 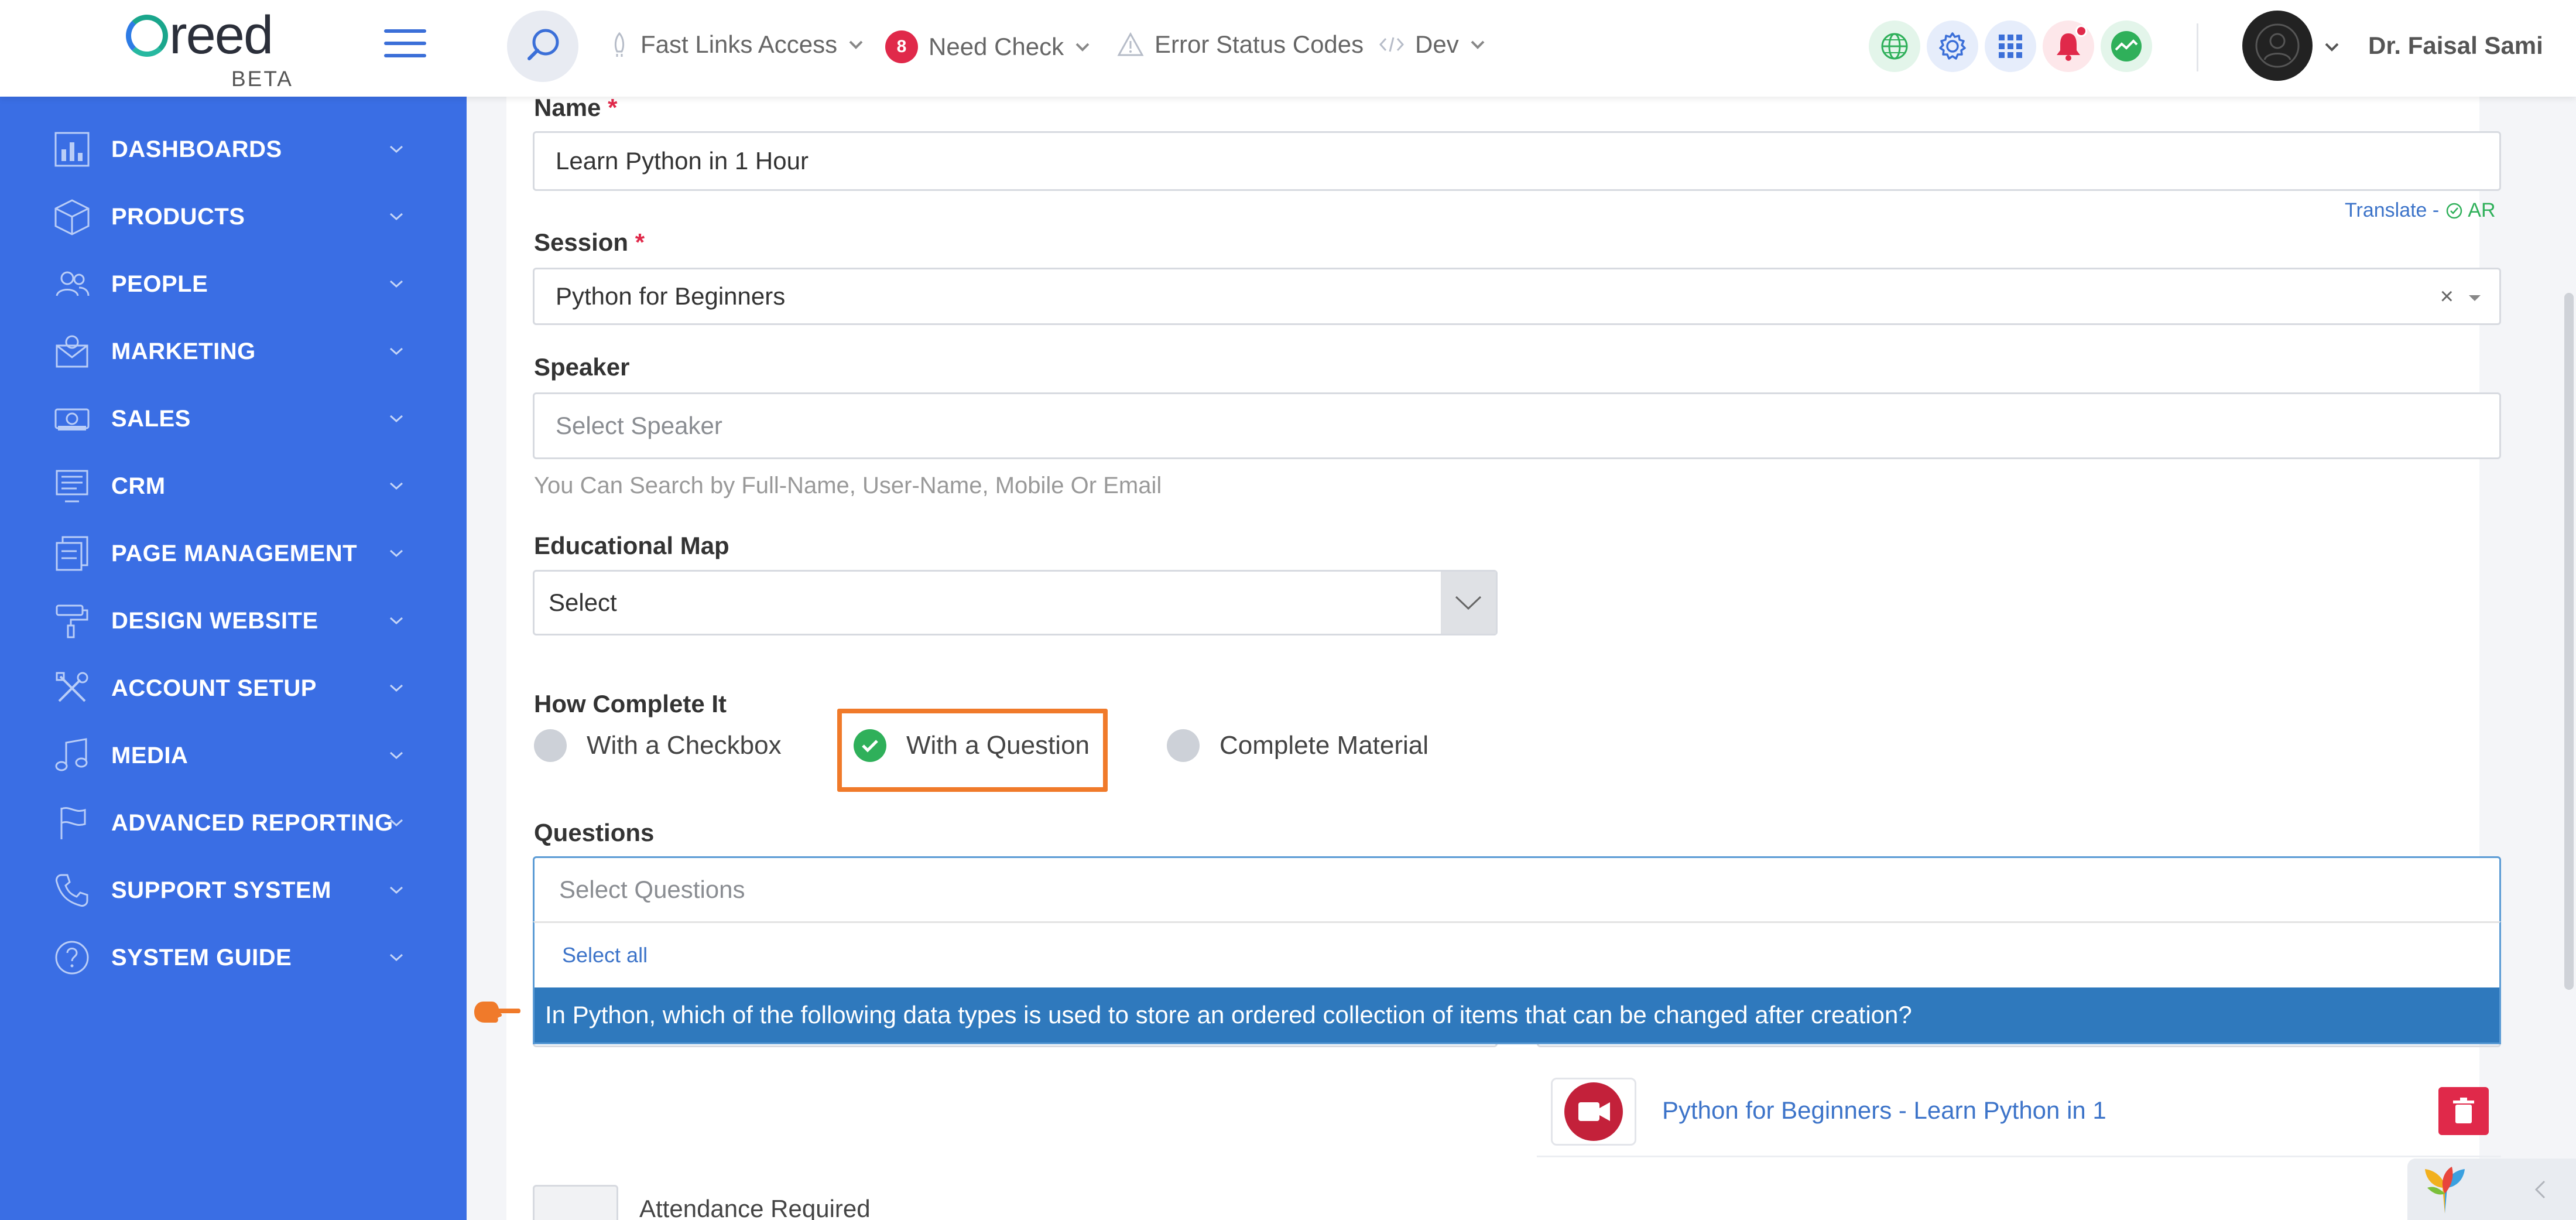 What do you see at coordinates (233, 486) in the screenshot?
I see `sidebar-item-crm: CRM` at bounding box center [233, 486].